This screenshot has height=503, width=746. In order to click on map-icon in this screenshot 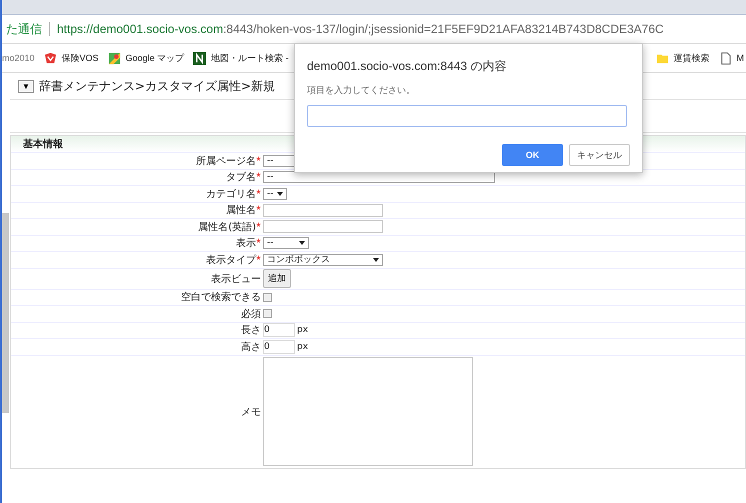, I will do `click(114, 58)`.